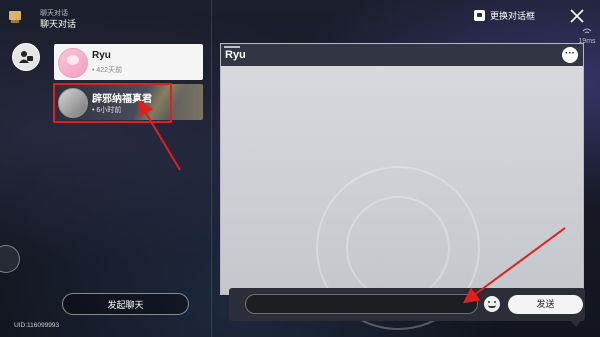 This screenshot has height=337, width=600. Describe the element at coordinates (211, 168) in the screenshot. I see `panel-divider` at that location.